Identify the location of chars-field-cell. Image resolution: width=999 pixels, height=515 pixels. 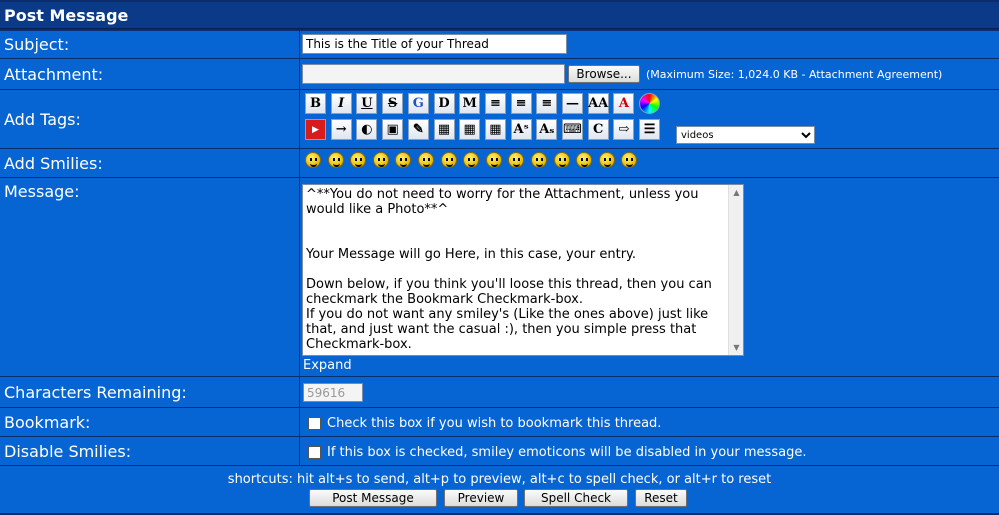
(649, 392).